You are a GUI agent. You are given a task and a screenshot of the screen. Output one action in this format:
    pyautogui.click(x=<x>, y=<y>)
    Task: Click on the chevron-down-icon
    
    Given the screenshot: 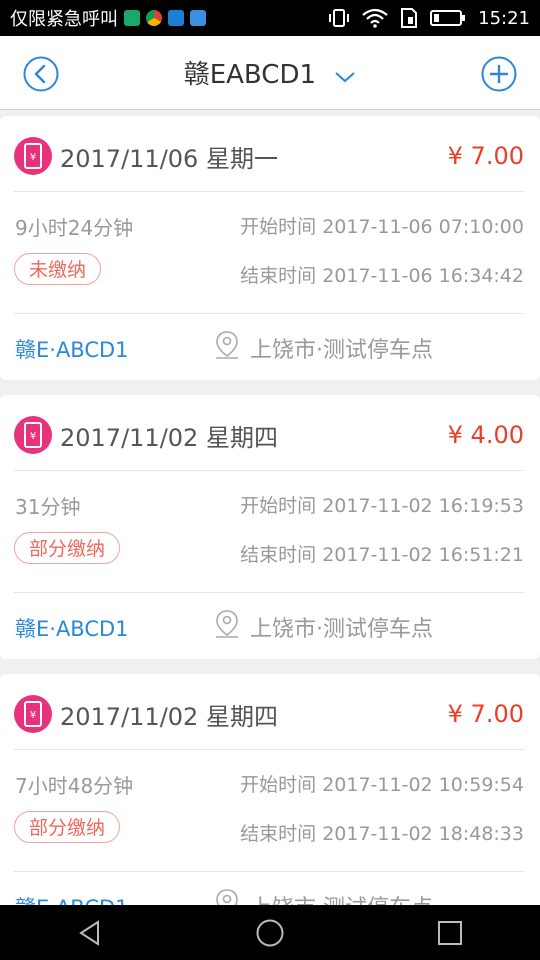 What is the action you would take?
    pyautogui.click(x=345, y=76)
    